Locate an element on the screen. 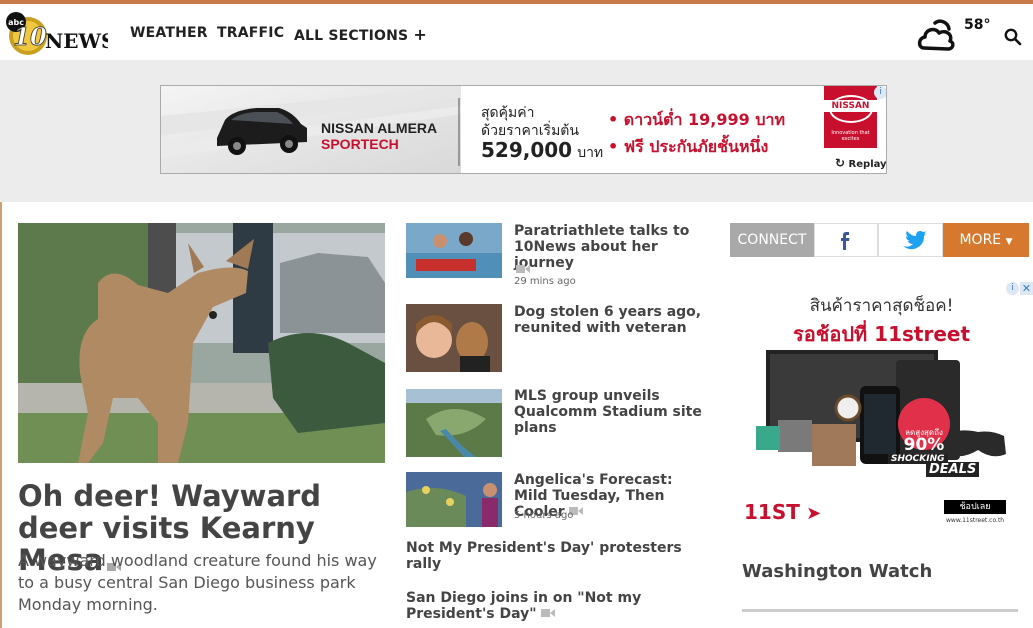  more-button: MORE ▼ is located at coordinates (986, 240).